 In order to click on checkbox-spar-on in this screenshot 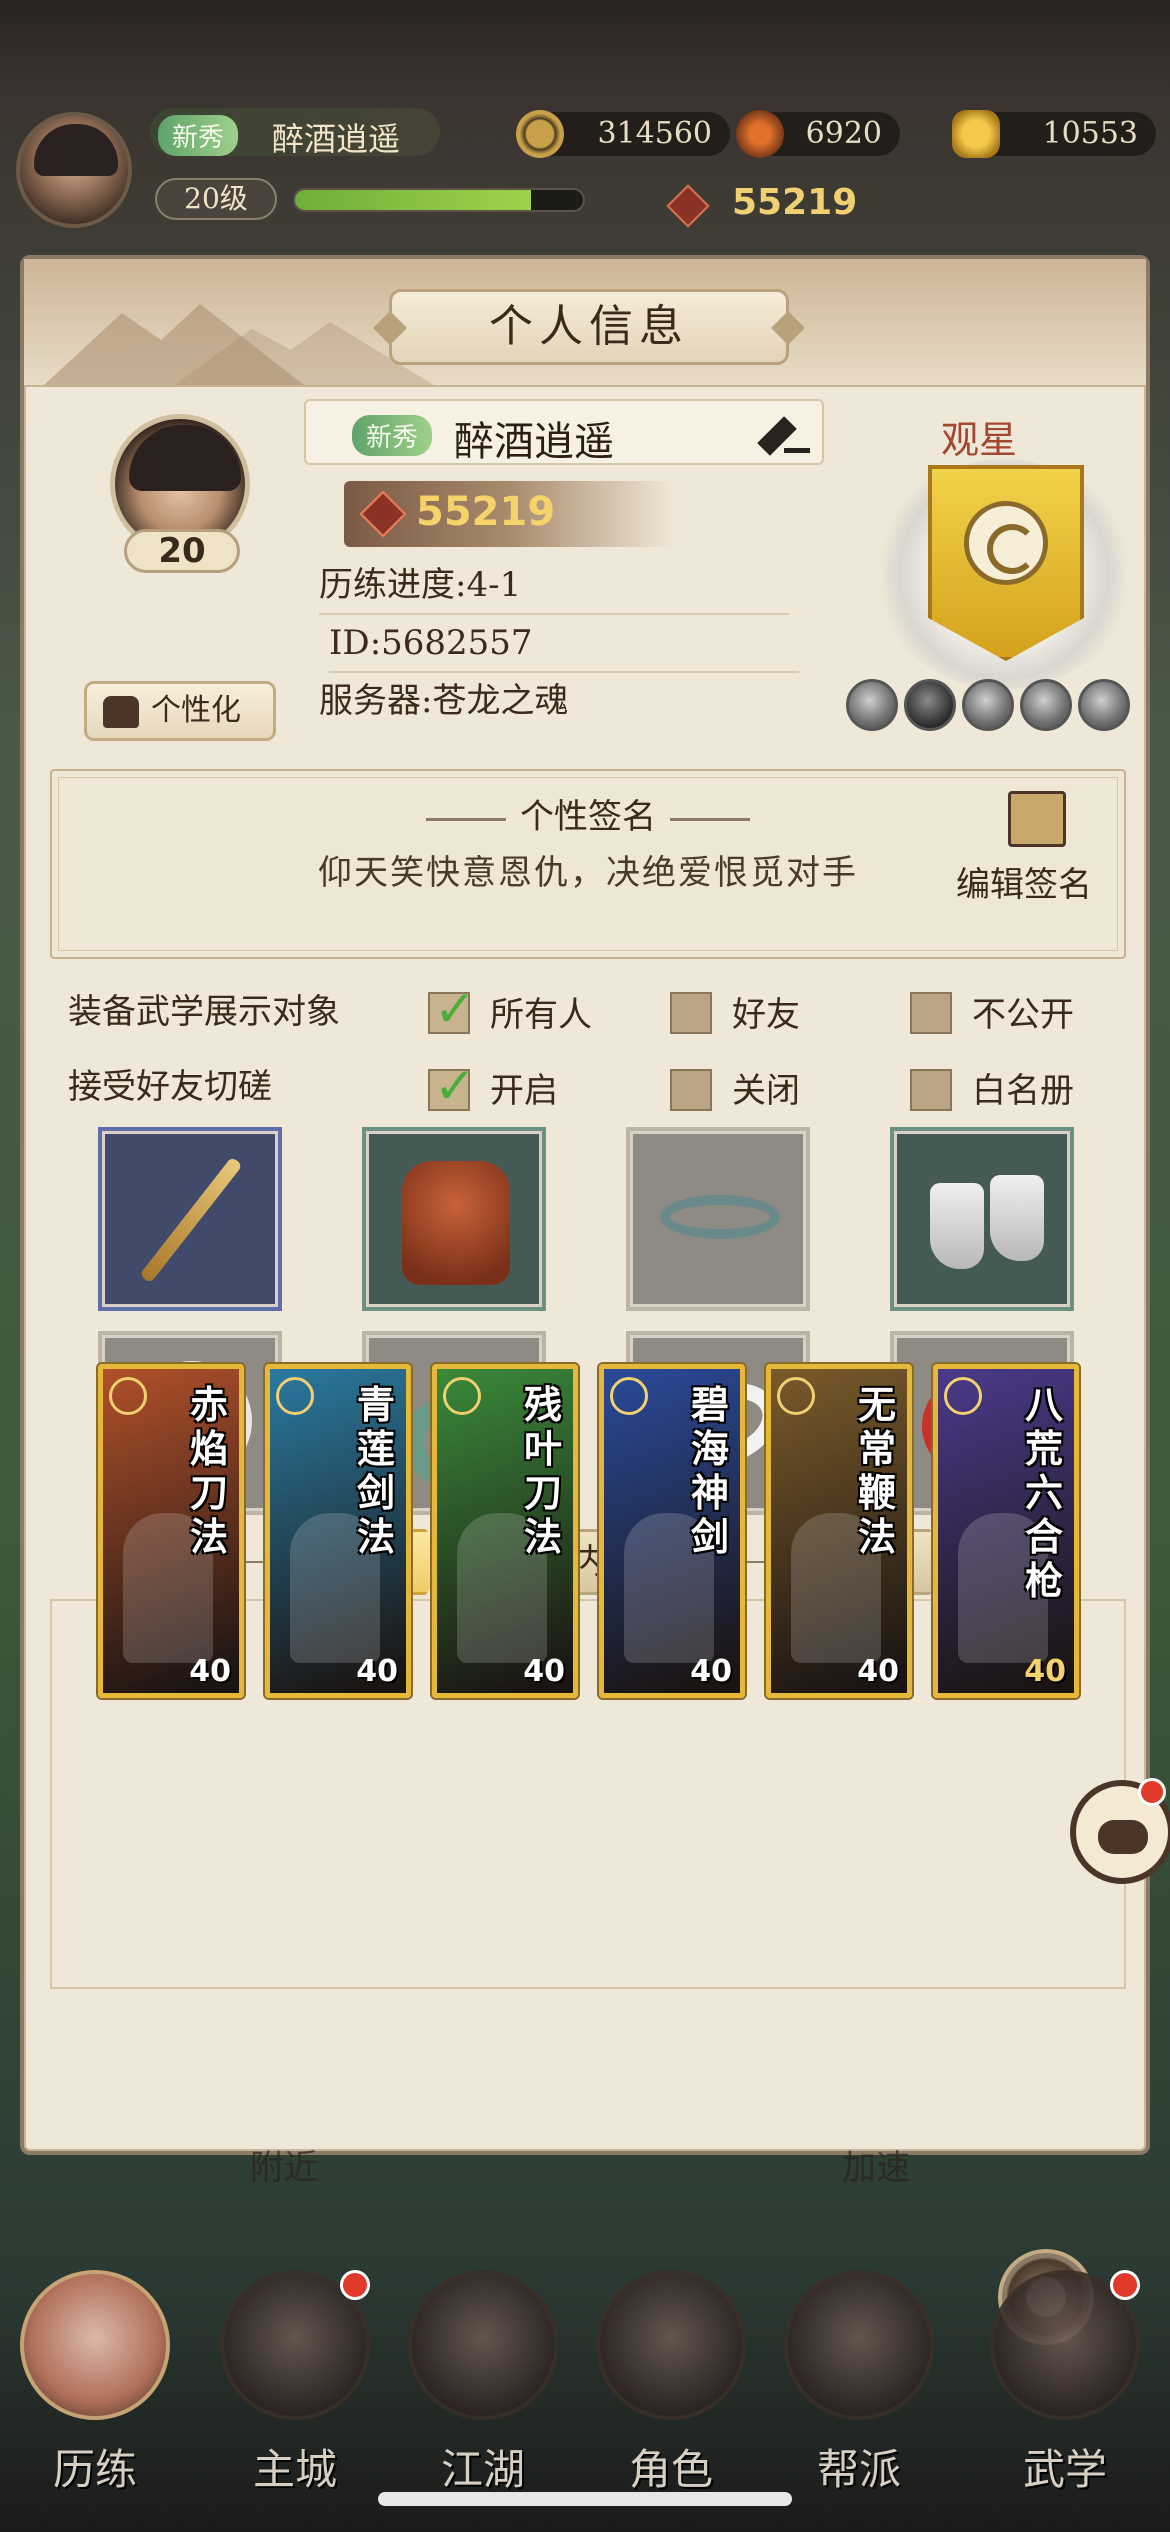, I will do `click(452, 1086)`.